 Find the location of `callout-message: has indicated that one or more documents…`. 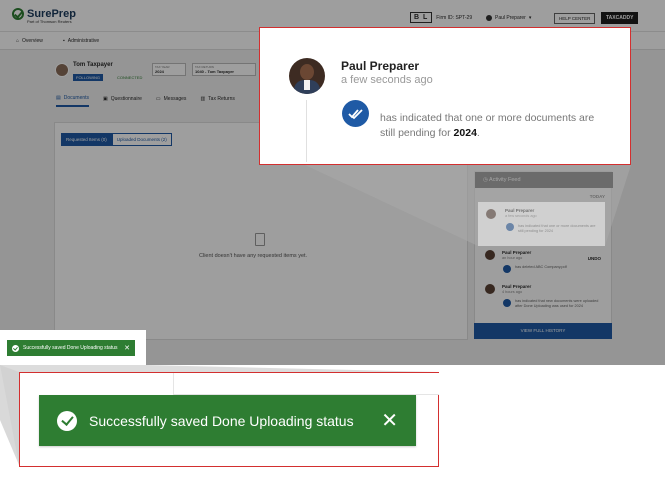

callout-message: has indicated that one or more documents… is located at coordinates (495, 126).